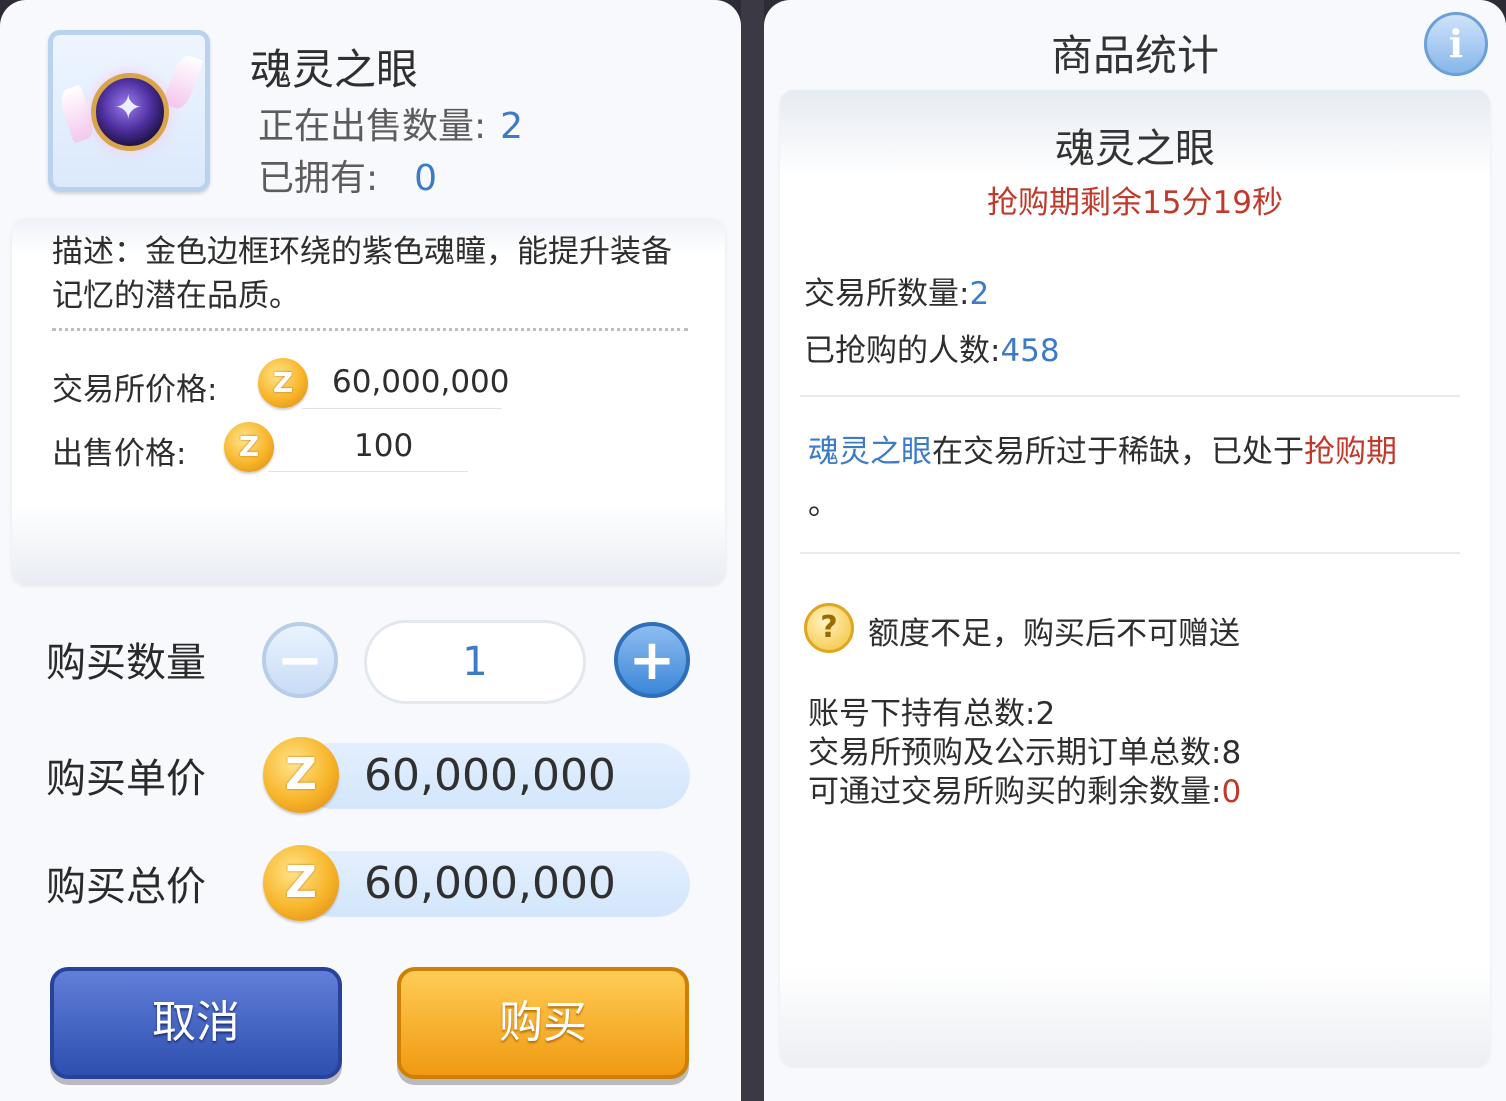  I want to click on exchange-quantity-label: 交易所数量:, so click(887, 294).